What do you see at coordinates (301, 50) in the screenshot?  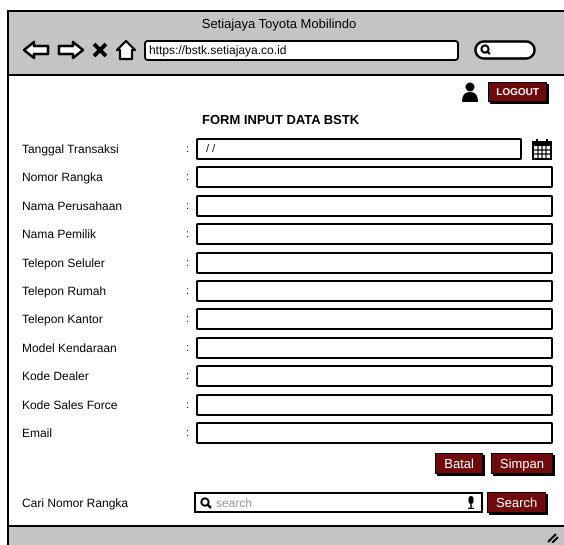 I see `address-bar: https://bstk.setiajaya.co.id` at bounding box center [301, 50].